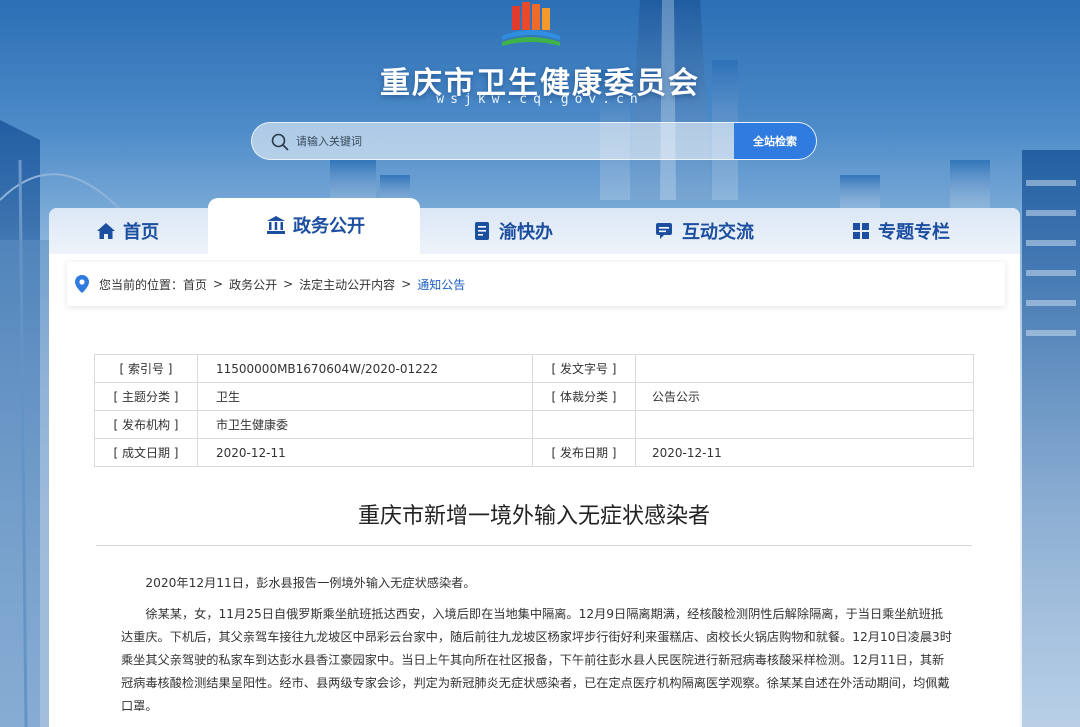  I want to click on nav-interaction-label: 互动交流, so click(718, 232).